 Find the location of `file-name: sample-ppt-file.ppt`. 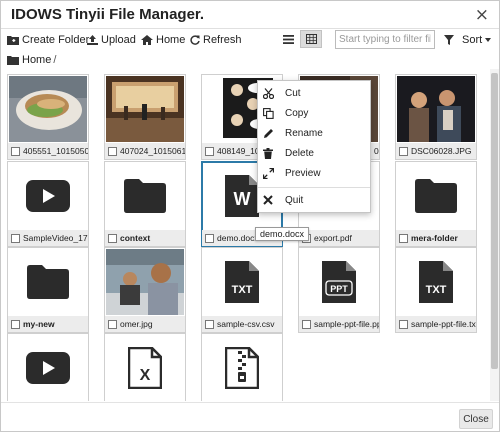

file-name: sample-ppt-file.ppt is located at coordinates (346, 324).